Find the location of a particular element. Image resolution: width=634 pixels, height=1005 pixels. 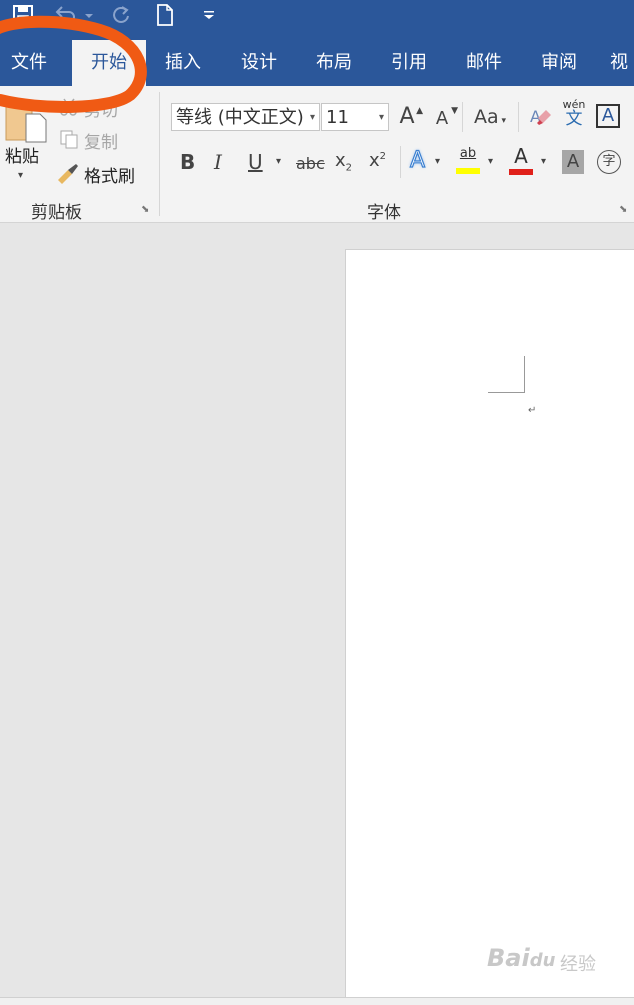

ribbon-tabs: 文件 开始 插入 设计 布局 引用 邮件 审阅 视 is located at coordinates (317, 63).